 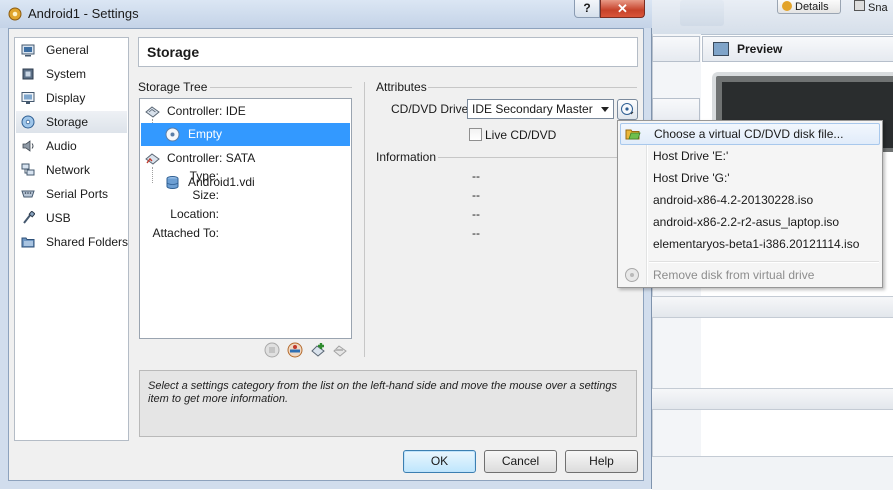 What do you see at coordinates (28, 194) in the screenshot?
I see `serial-port-icon` at bounding box center [28, 194].